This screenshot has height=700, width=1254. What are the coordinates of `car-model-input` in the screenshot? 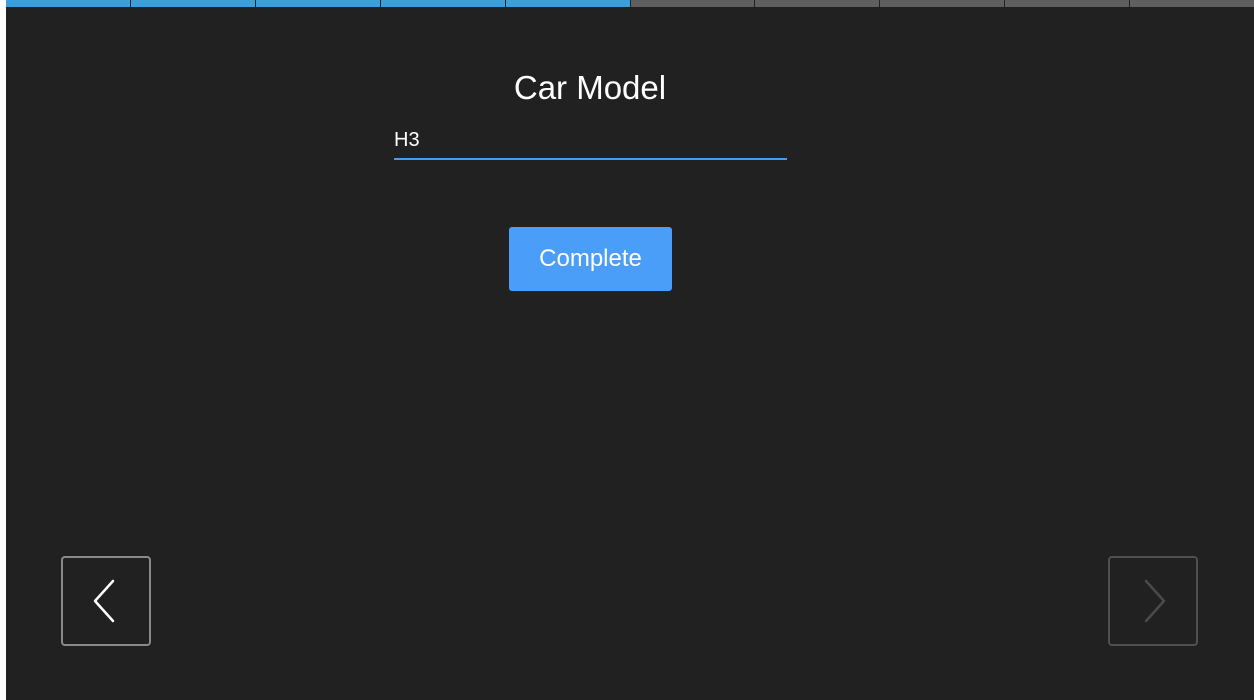 It's located at (590, 140).